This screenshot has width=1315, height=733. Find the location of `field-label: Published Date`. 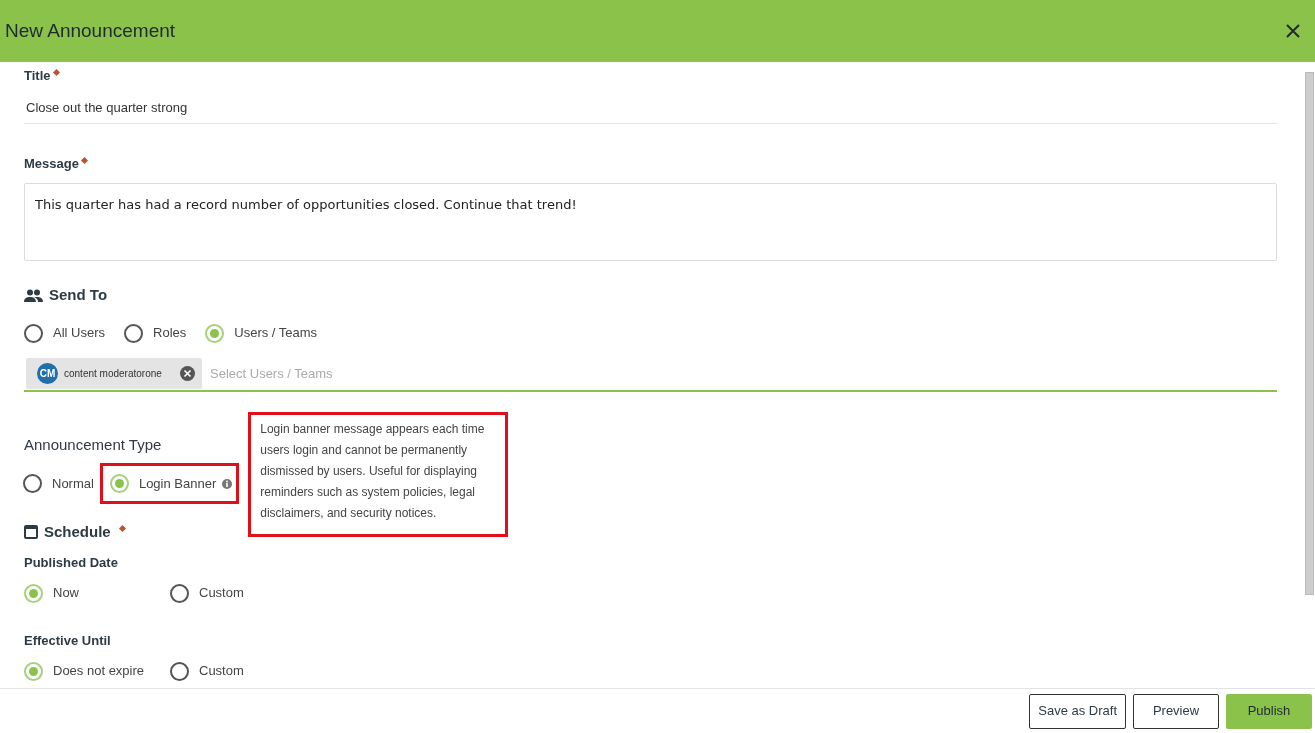

field-label: Published Date is located at coordinates (71, 563).